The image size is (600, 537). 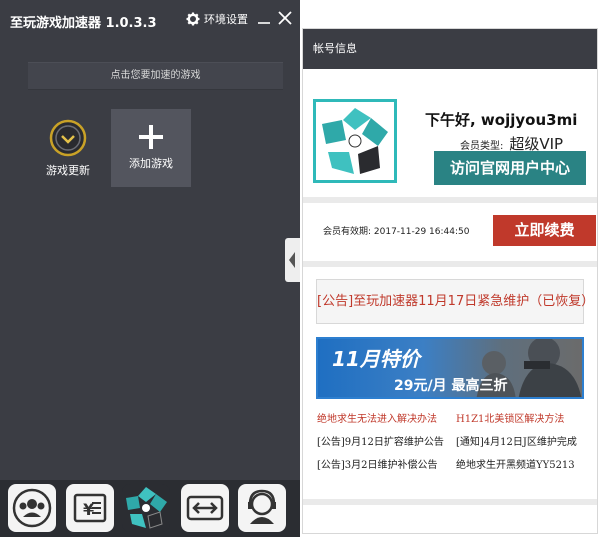 I want to click on settings-label: 环境设置, so click(x=226, y=19).